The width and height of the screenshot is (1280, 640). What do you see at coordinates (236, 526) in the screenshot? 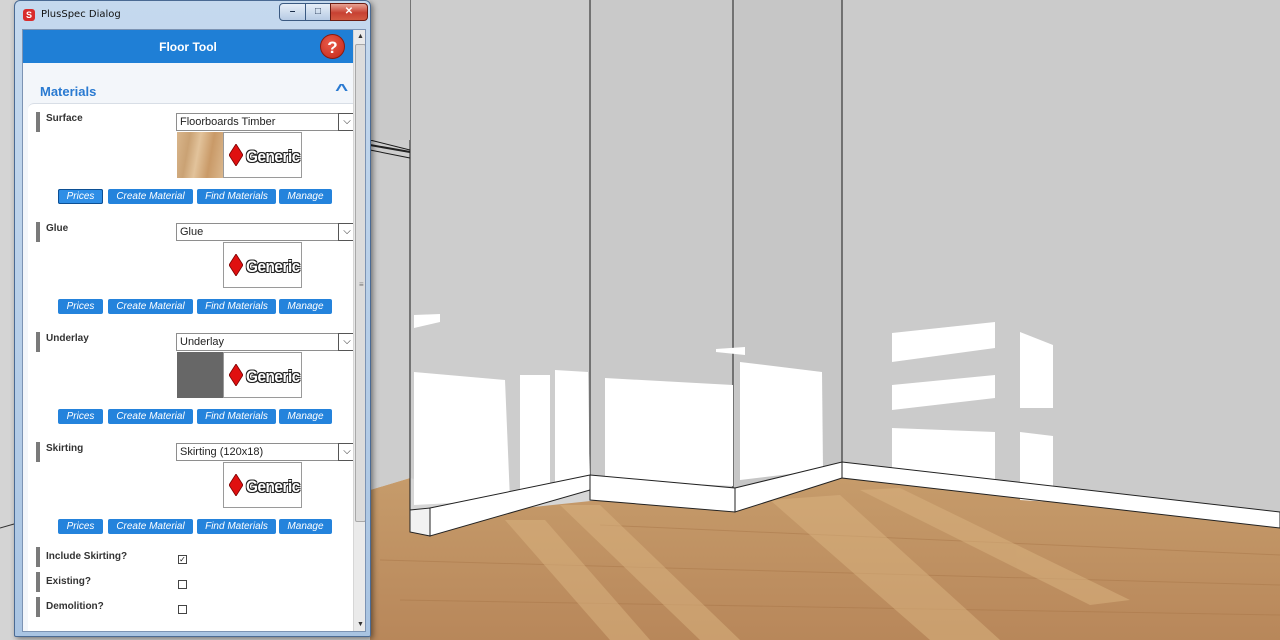
I see `skirting-find-materials-button: Find Materials` at bounding box center [236, 526].